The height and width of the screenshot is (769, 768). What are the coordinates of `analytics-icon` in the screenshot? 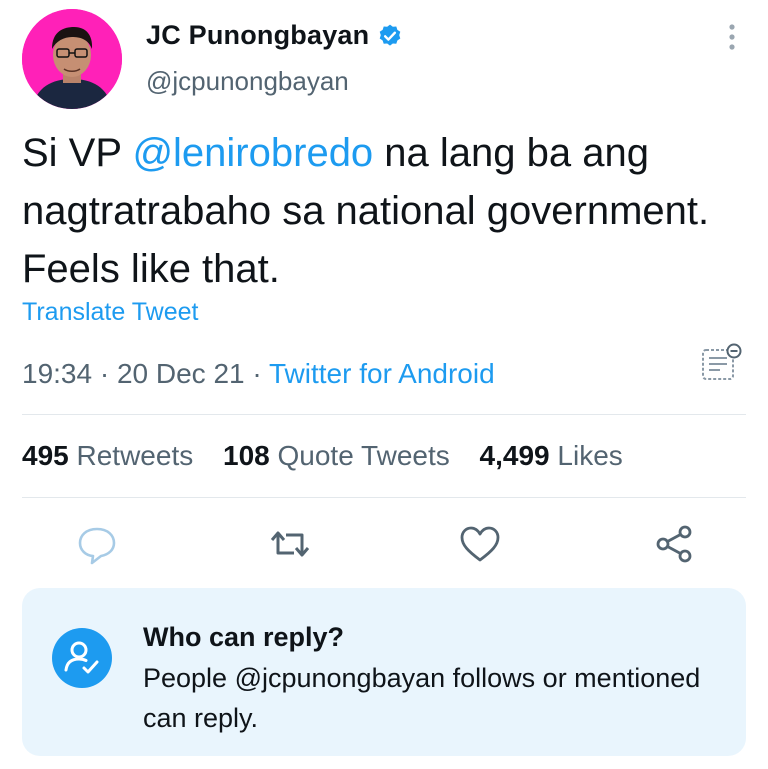 It's located at (722, 361).